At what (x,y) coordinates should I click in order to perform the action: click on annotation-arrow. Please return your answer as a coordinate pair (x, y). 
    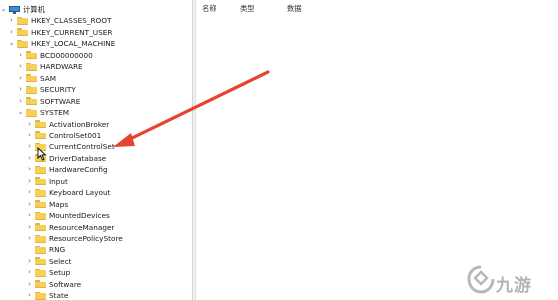
    Looking at the image, I should click on (191, 108).